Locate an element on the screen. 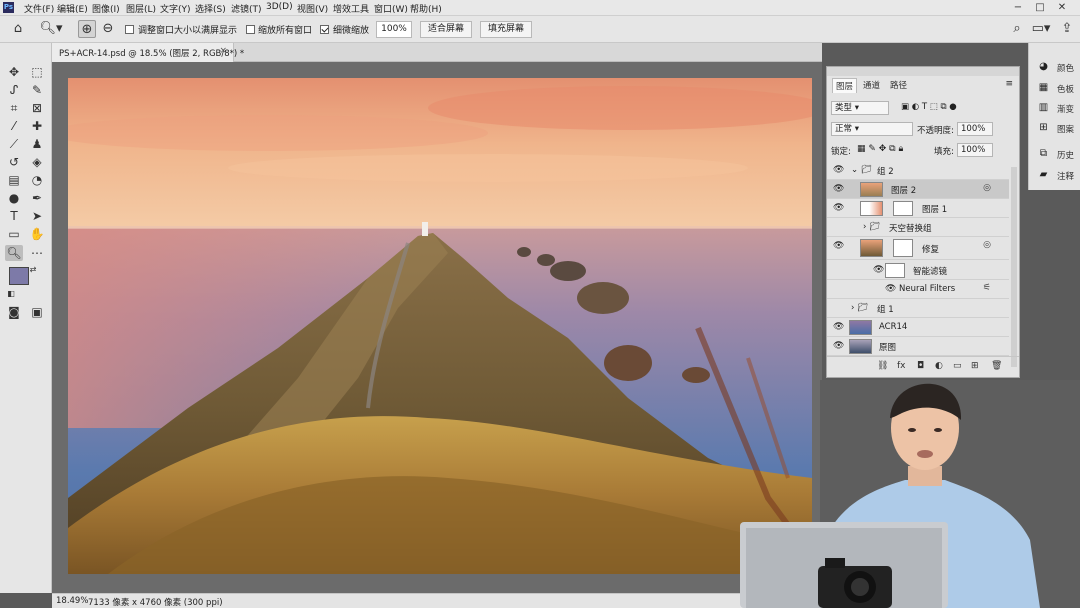 This screenshot has height=608, width=1080. eyedropper-tool-icon: ⁄ is located at coordinates (14, 126).